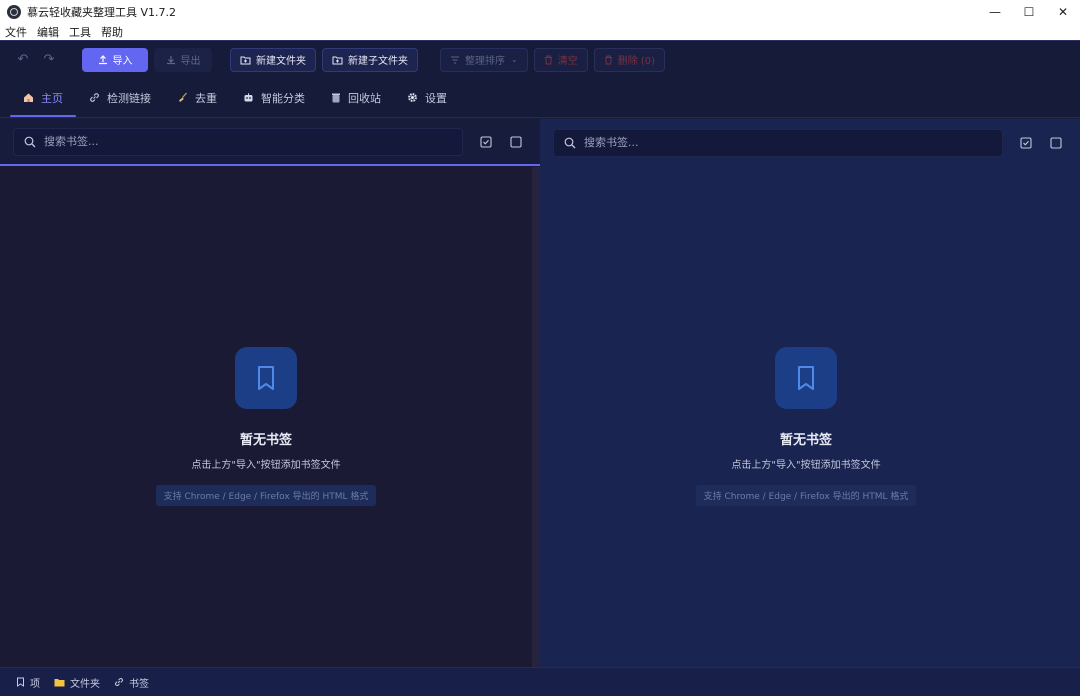 Image resolution: width=1080 pixels, height=696 pixels. What do you see at coordinates (102, 59) in the screenshot?
I see `upload-icon` at bounding box center [102, 59].